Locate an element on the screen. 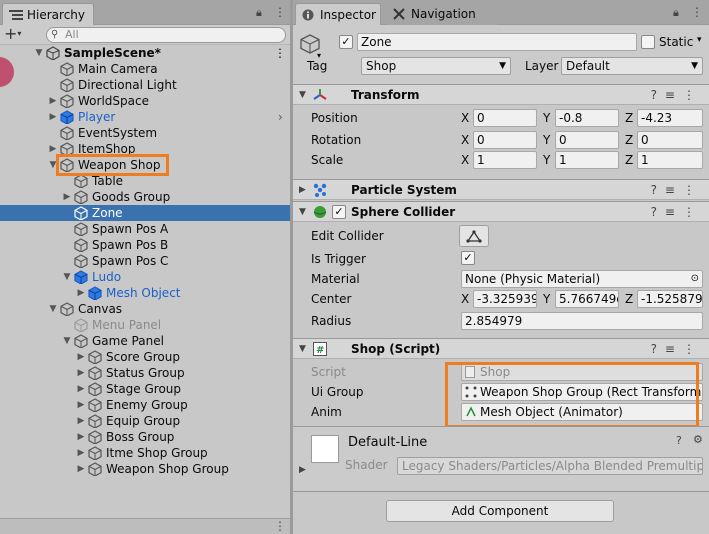  object-picker-icon: ⊙ is located at coordinates (695, 279).